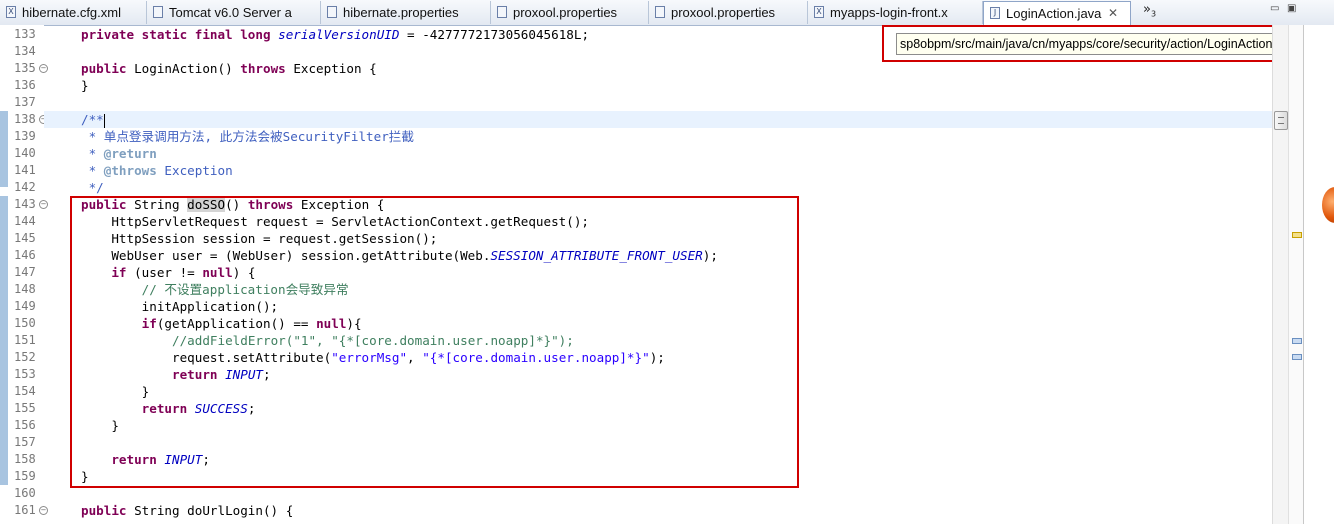  Describe the element at coordinates (158, 12) in the screenshot. I see `server-file-icon` at that location.